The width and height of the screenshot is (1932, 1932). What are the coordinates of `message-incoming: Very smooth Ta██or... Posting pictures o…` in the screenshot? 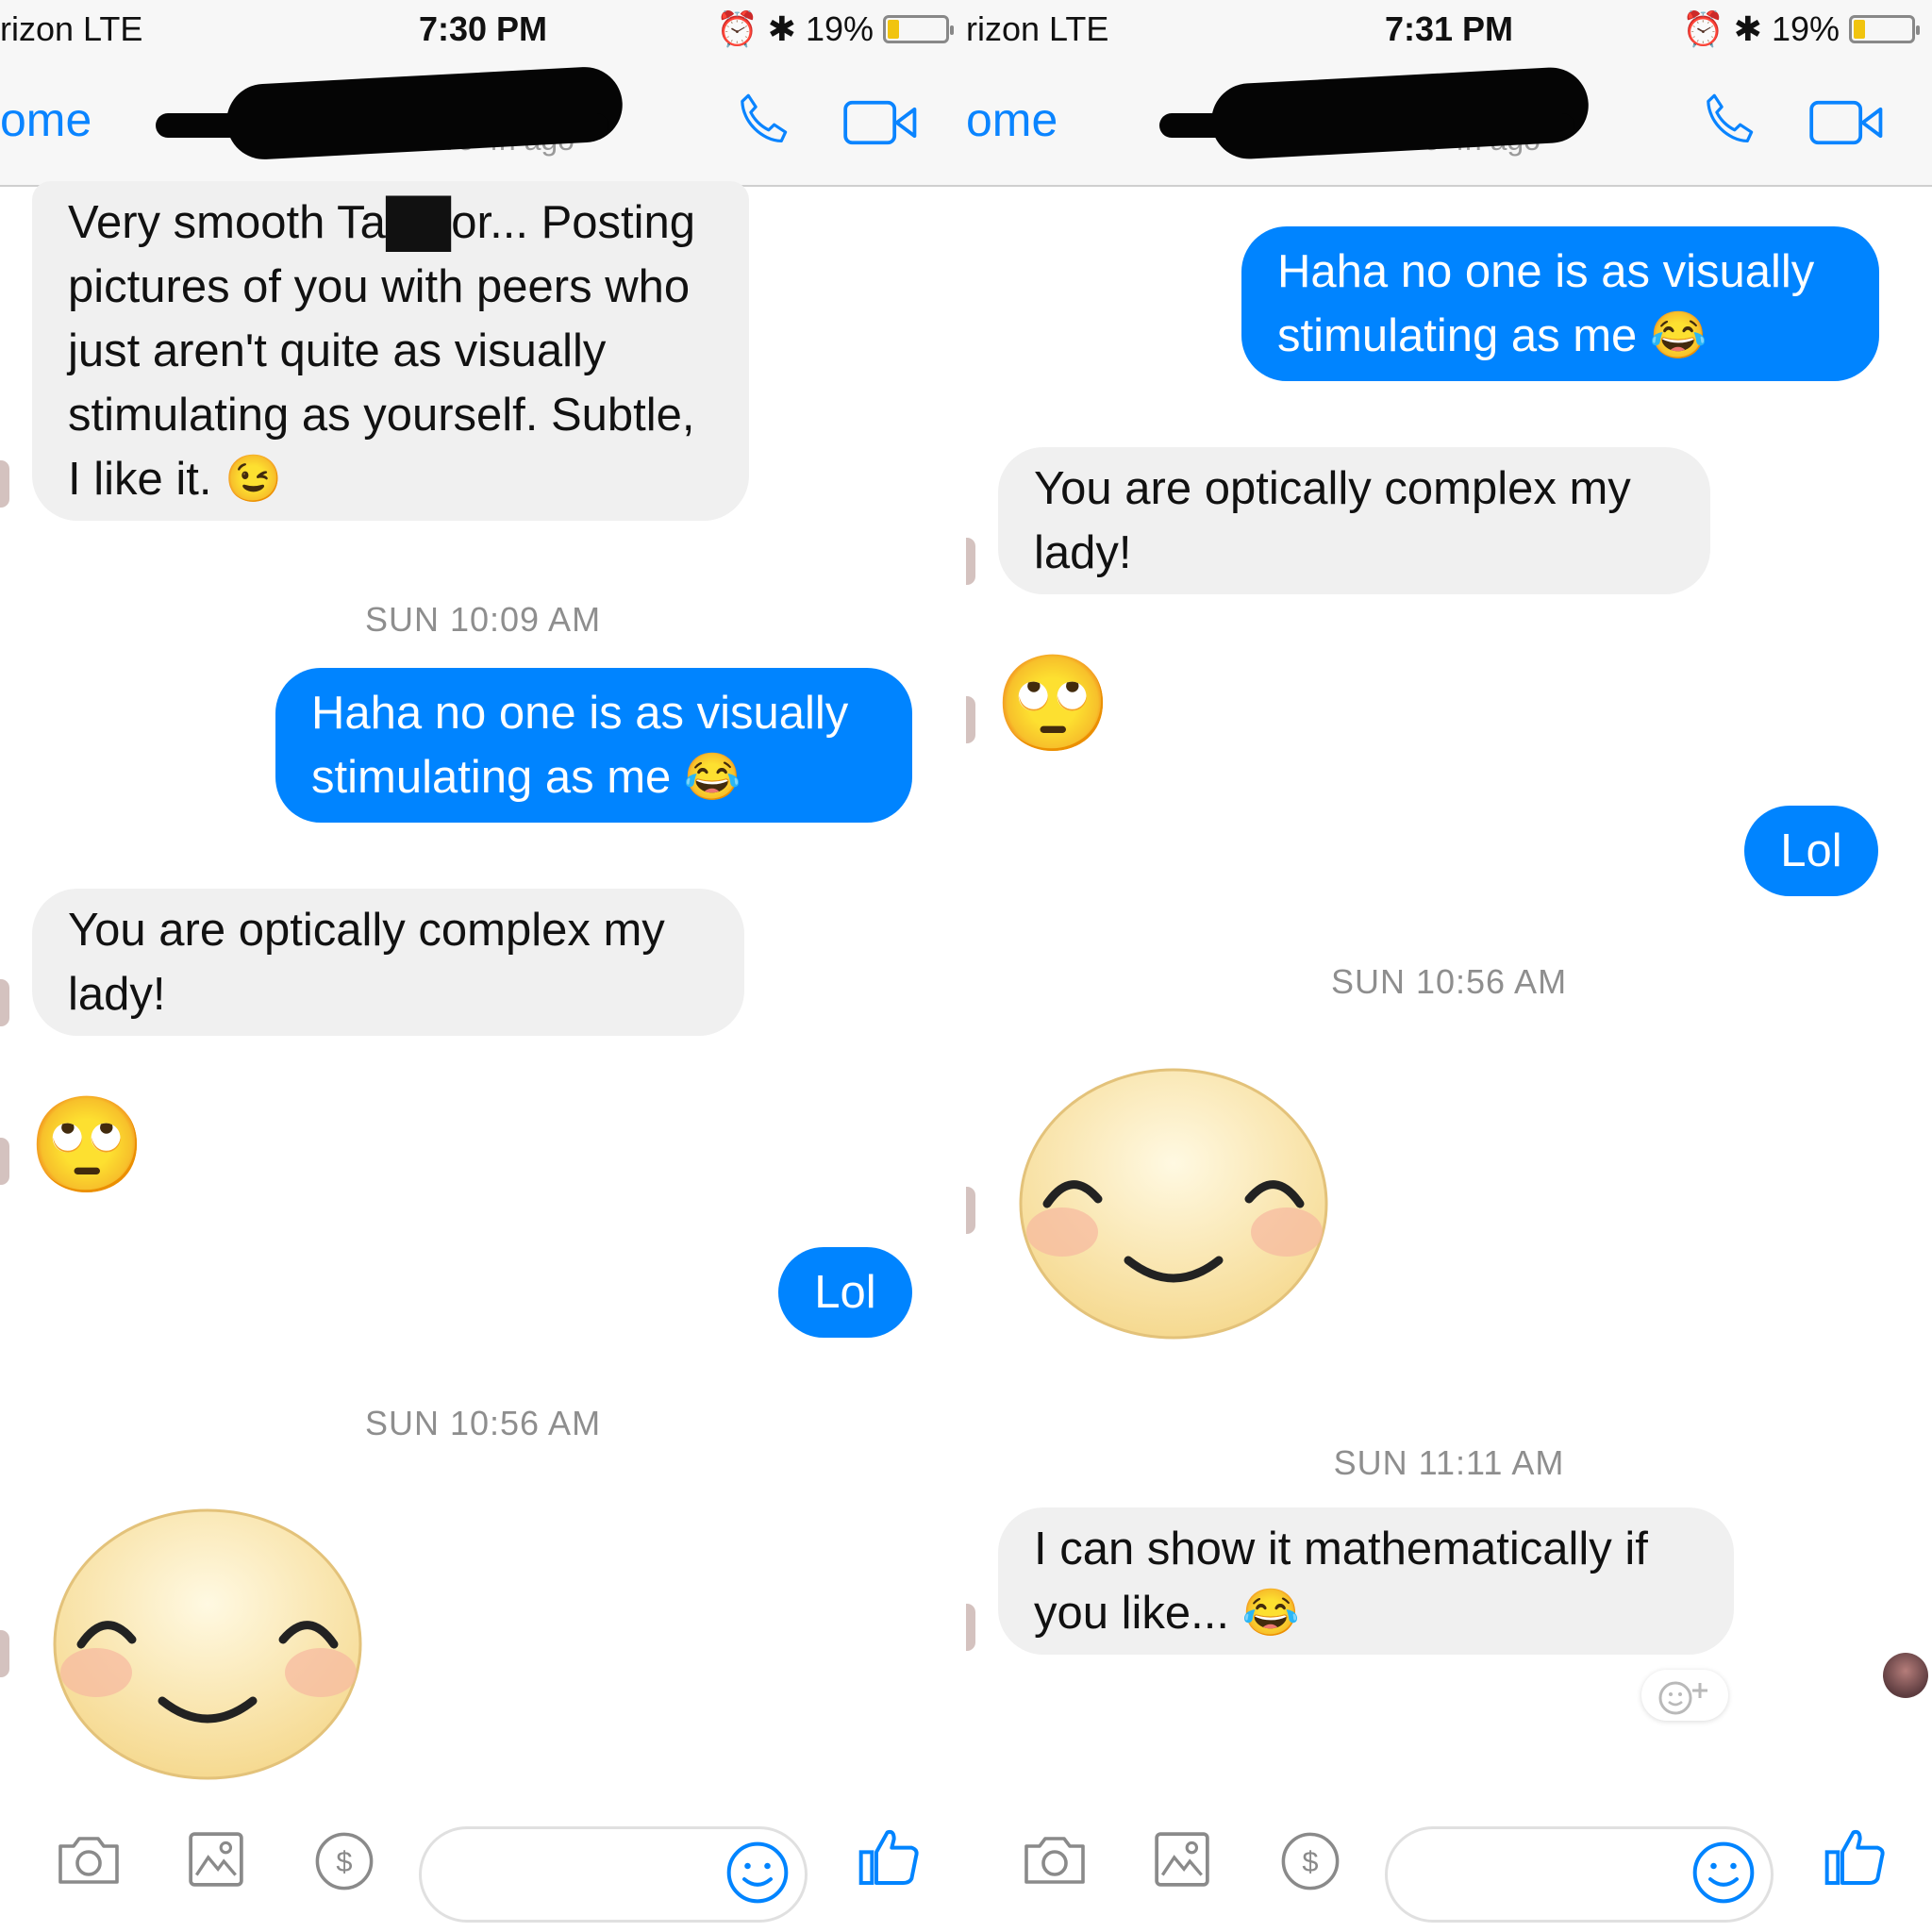 It's located at (391, 351).